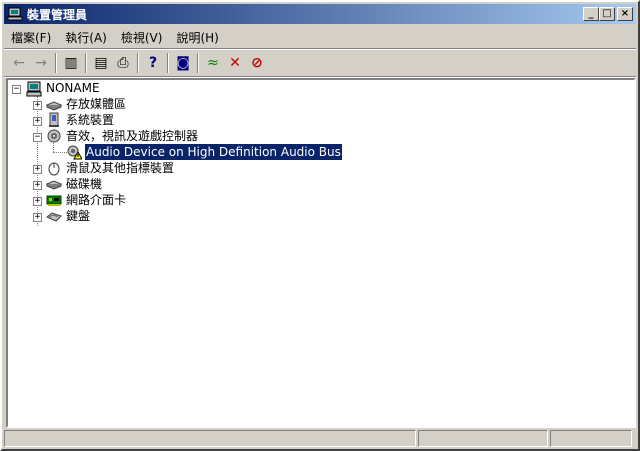 The height and width of the screenshot is (451, 640). I want to click on status-panel-main, so click(210, 438).